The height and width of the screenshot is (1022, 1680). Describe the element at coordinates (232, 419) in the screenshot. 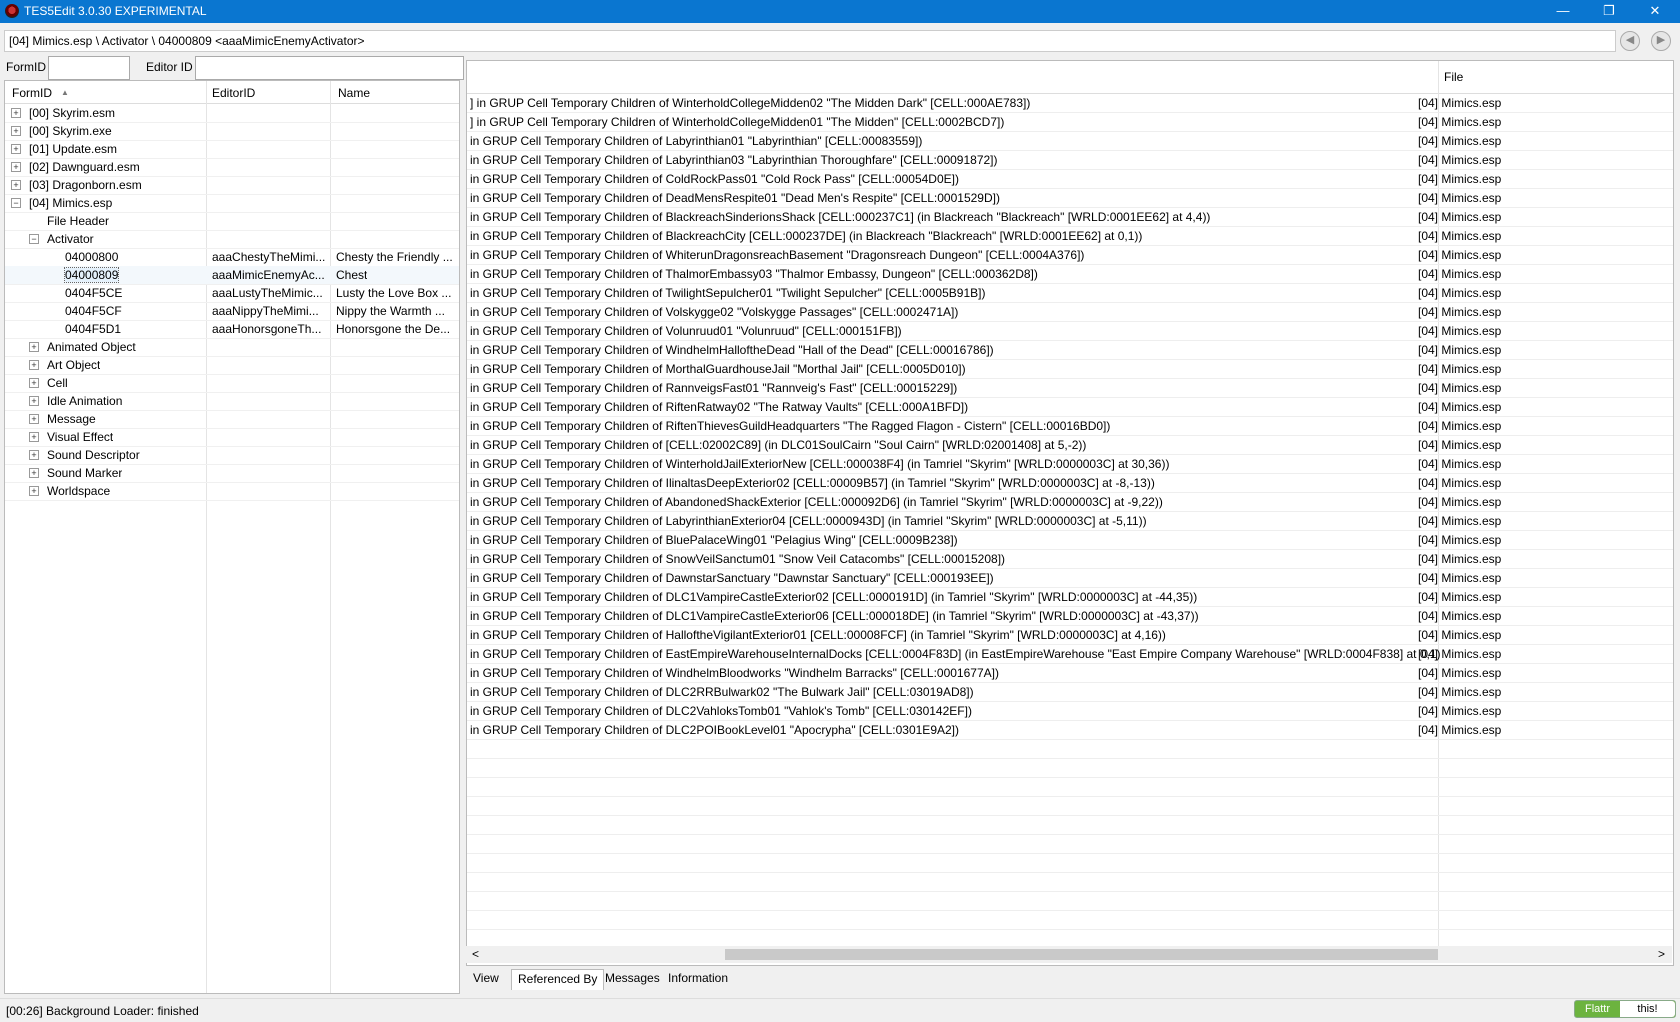

I see `tree-row: + Message` at that location.